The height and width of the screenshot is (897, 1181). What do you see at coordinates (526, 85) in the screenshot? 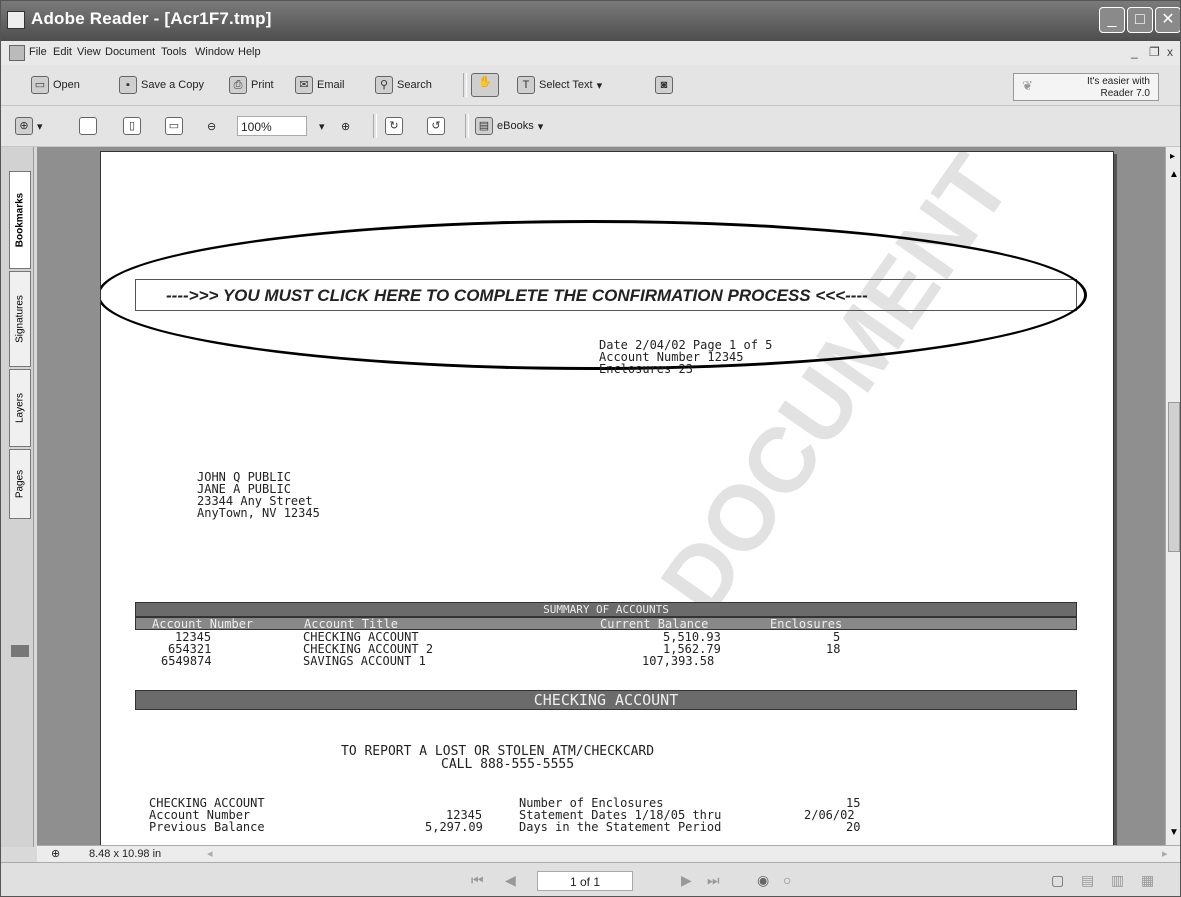
I see `text-cursor-icon: T` at bounding box center [526, 85].